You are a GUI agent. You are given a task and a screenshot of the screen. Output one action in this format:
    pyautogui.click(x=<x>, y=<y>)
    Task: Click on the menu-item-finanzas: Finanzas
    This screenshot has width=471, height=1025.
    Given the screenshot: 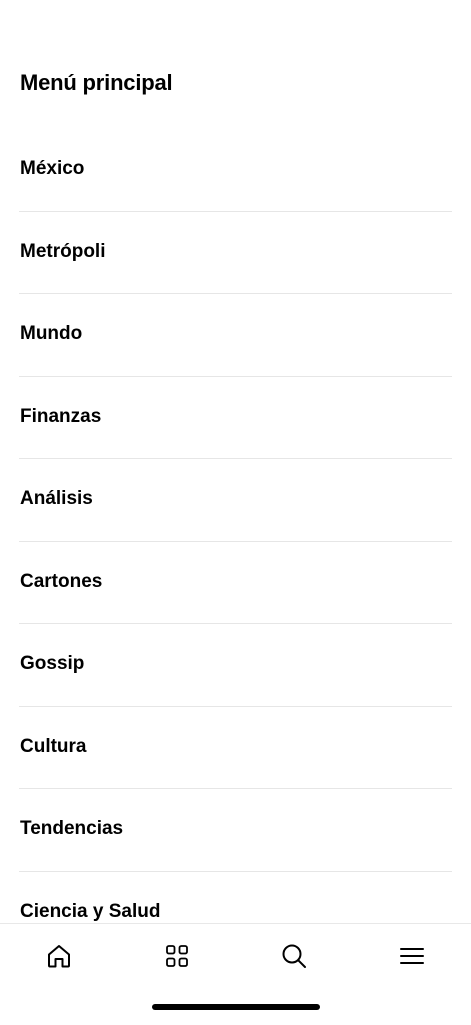 What is the action you would take?
    pyautogui.click(x=235, y=418)
    